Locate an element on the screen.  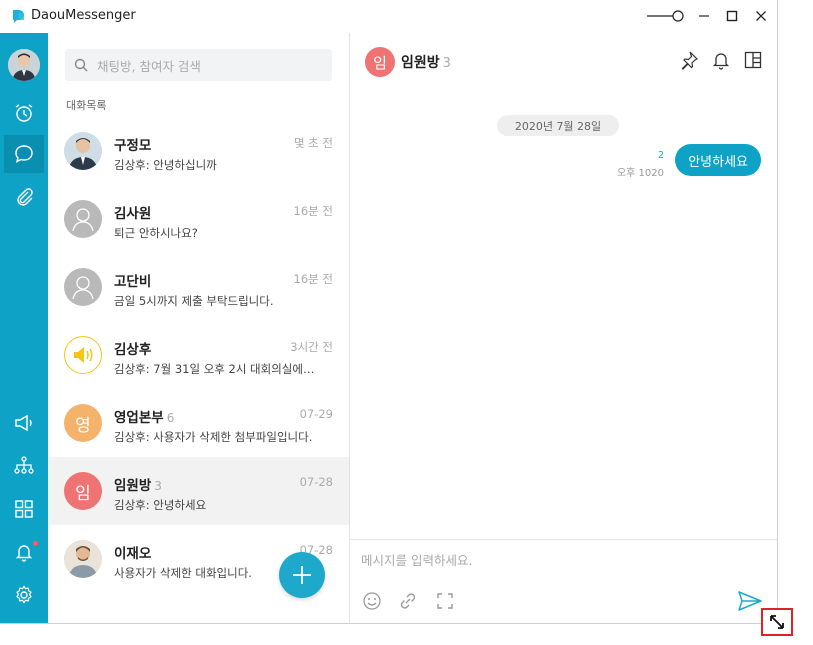
attach-link-button is located at coordinates (408, 601).